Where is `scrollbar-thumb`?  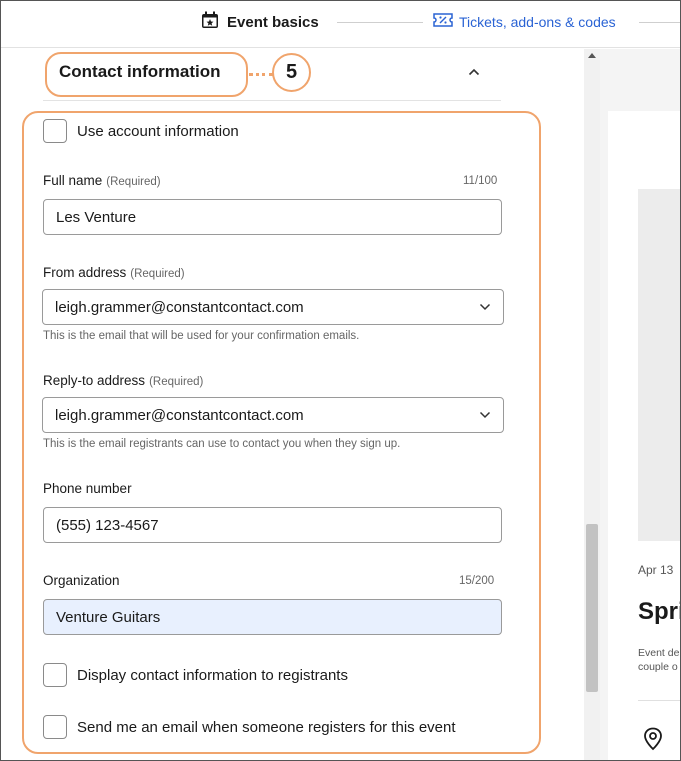 scrollbar-thumb is located at coordinates (592, 608).